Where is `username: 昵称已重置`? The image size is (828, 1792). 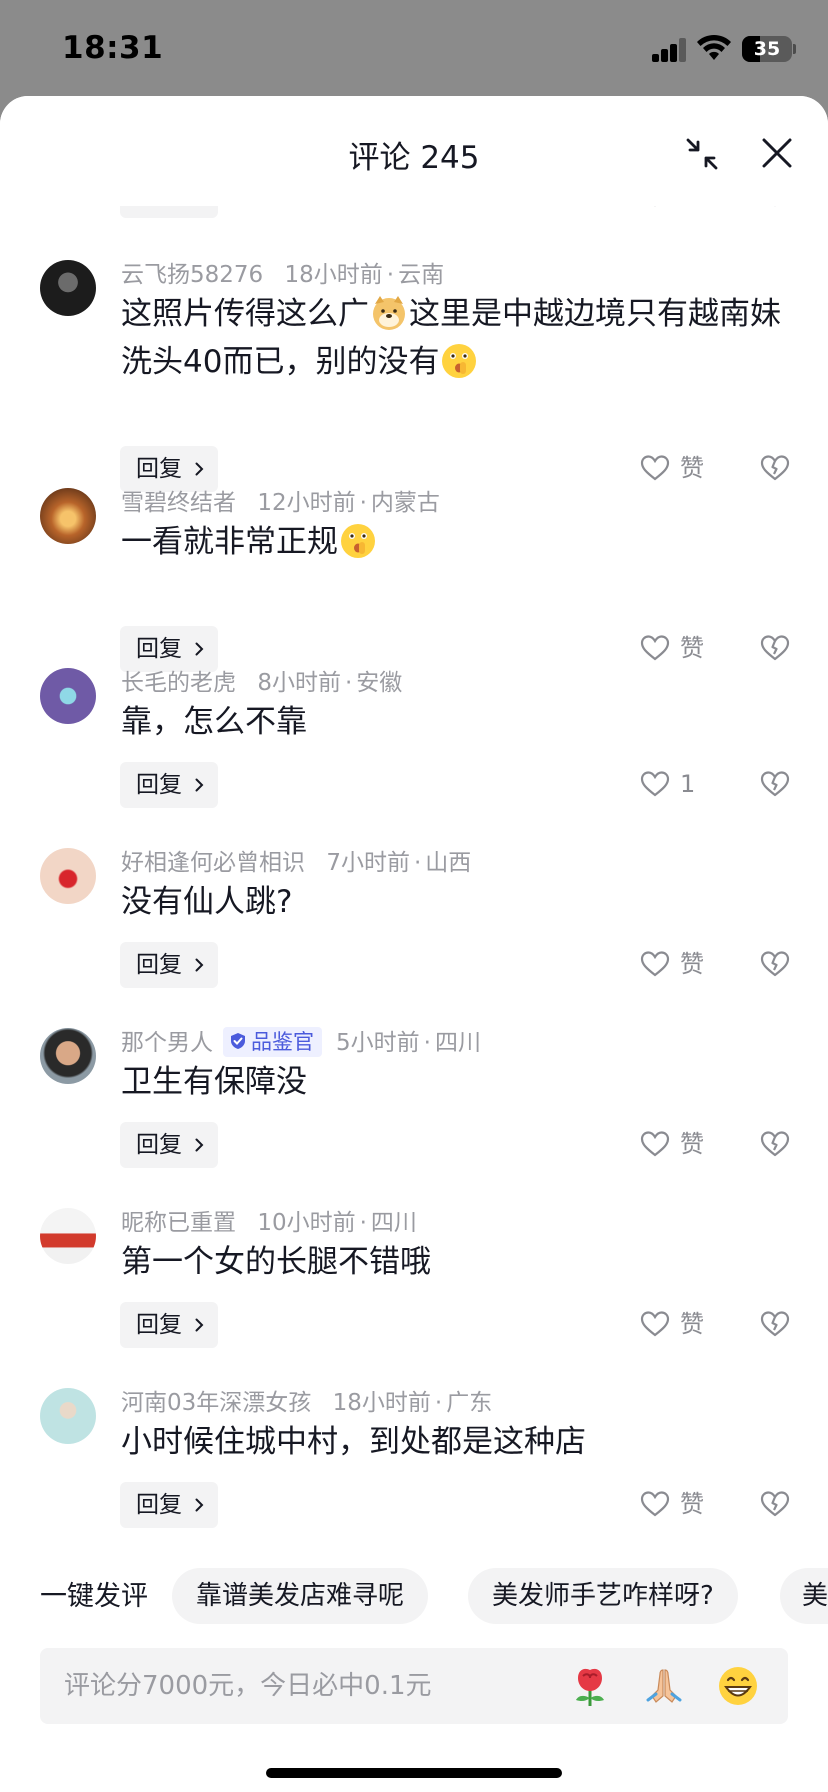
username: 昵称已重置 is located at coordinates (178, 1223).